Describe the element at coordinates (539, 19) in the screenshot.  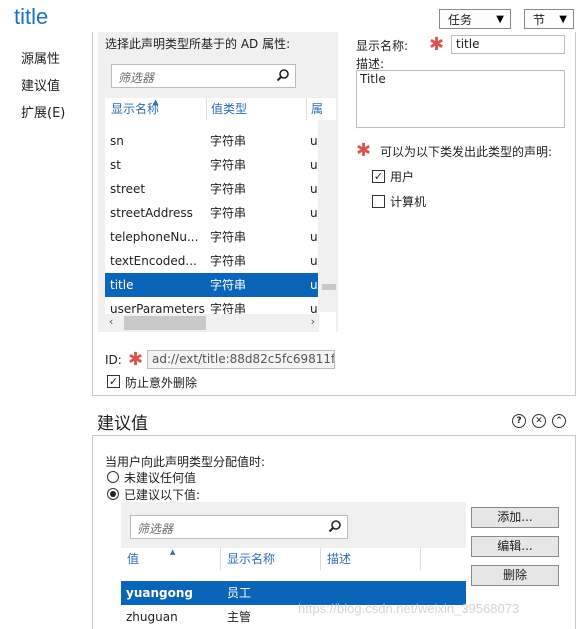
I see `section-dropdown-label: 节` at that location.